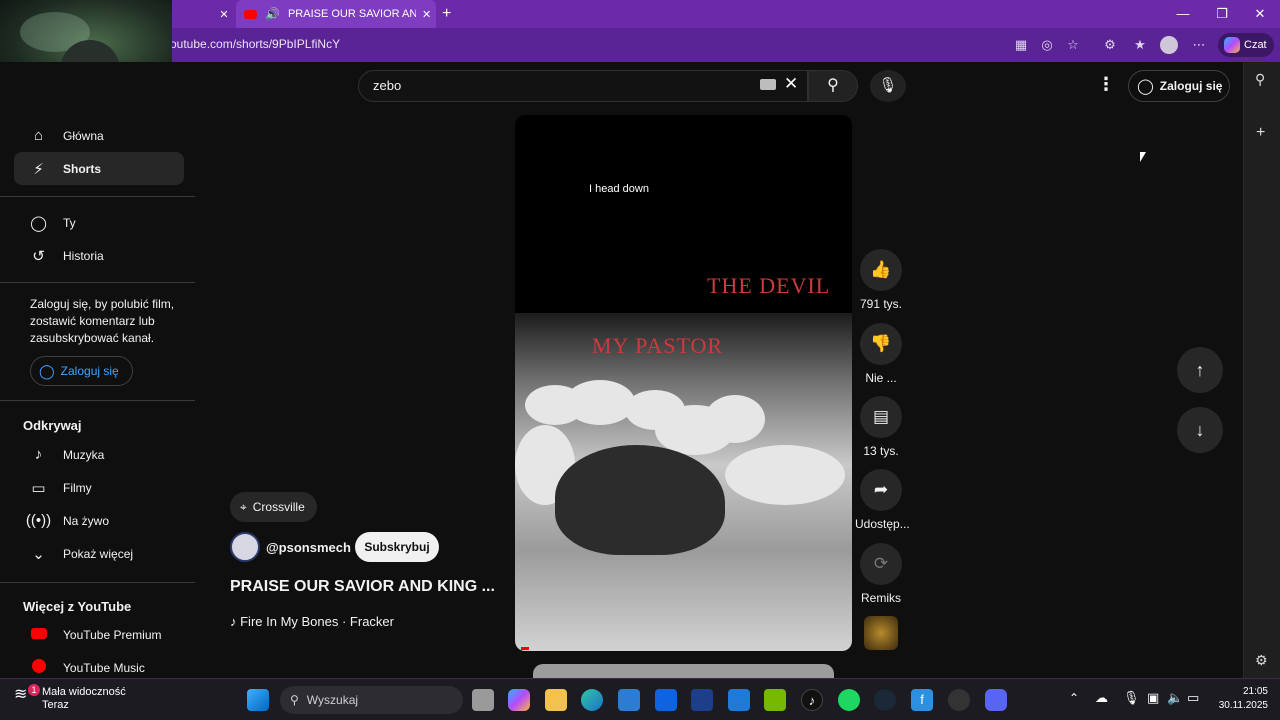 This screenshot has height=720, width=1280. Describe the element at coordinates (640, 14) in the screenshot. I see `browser-tab-bar: ✕ 🔊 PRAISE OUR SAVIOR AND KI ✕ + — ❐ ✕` at that location.